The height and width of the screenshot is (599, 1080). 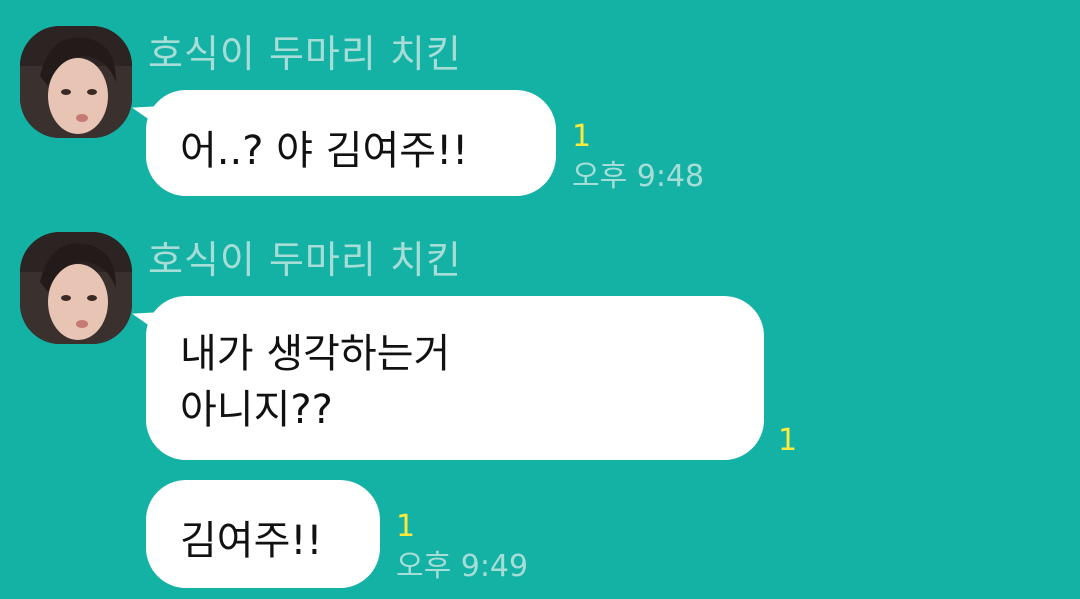 What do you see at coordinates (256, 410) in the screenshot?
I see `message-text-line: 아니지??` at bounding box center [256, 410].